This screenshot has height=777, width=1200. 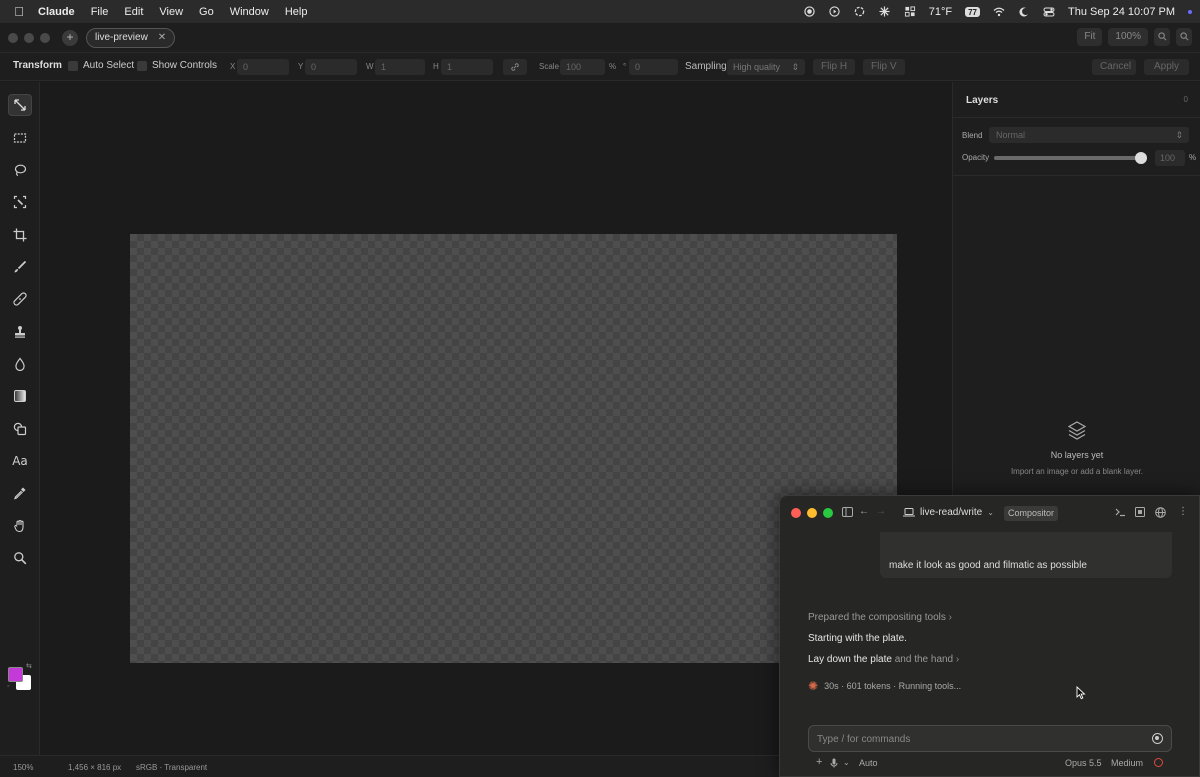 I want to click on close-tab-icon: ✕, so click(x=162, y=37).